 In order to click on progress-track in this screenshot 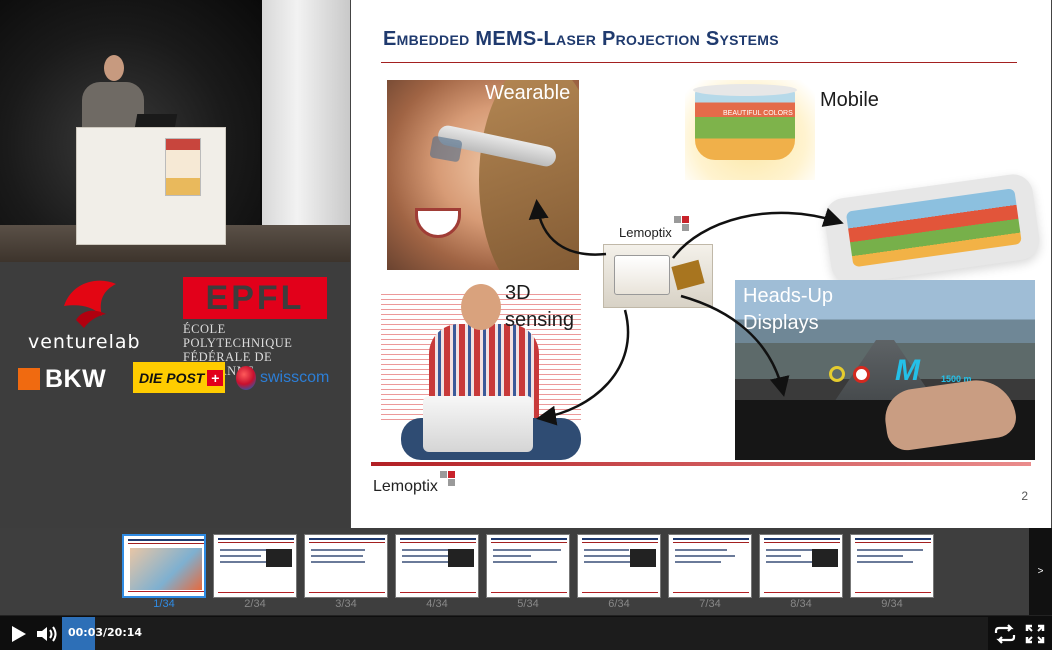, I will do `click(525, 633)`.